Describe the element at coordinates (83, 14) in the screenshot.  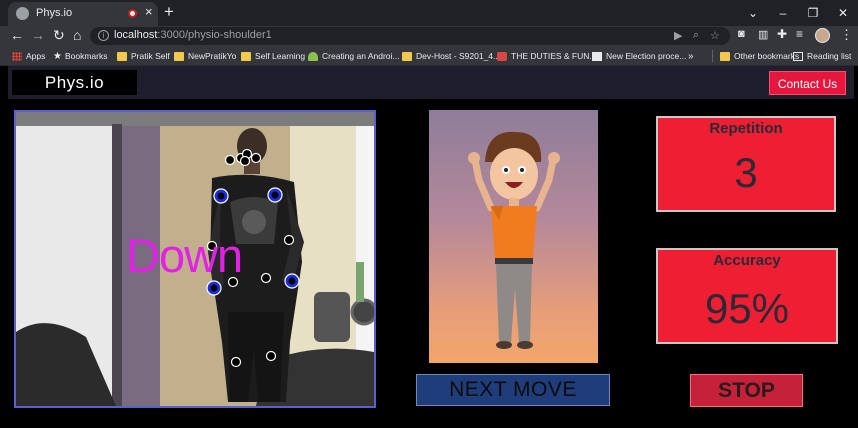
I see `browser-tab: Phys.io ×` at that location.